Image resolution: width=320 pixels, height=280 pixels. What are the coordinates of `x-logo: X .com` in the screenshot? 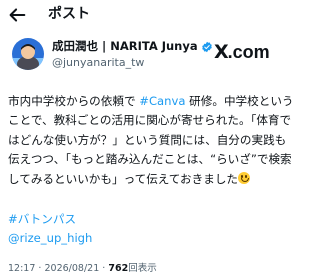 It's located at (242, 52).